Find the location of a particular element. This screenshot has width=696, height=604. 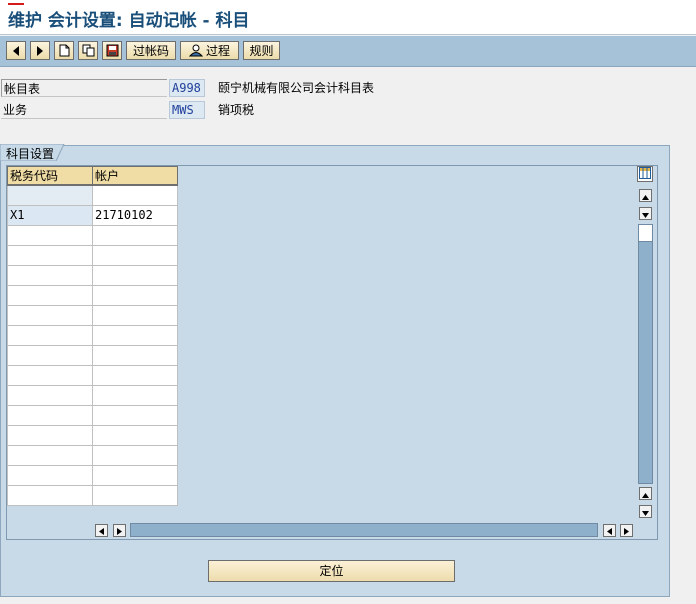

copy-as-button is located at coordinates (88, 50).